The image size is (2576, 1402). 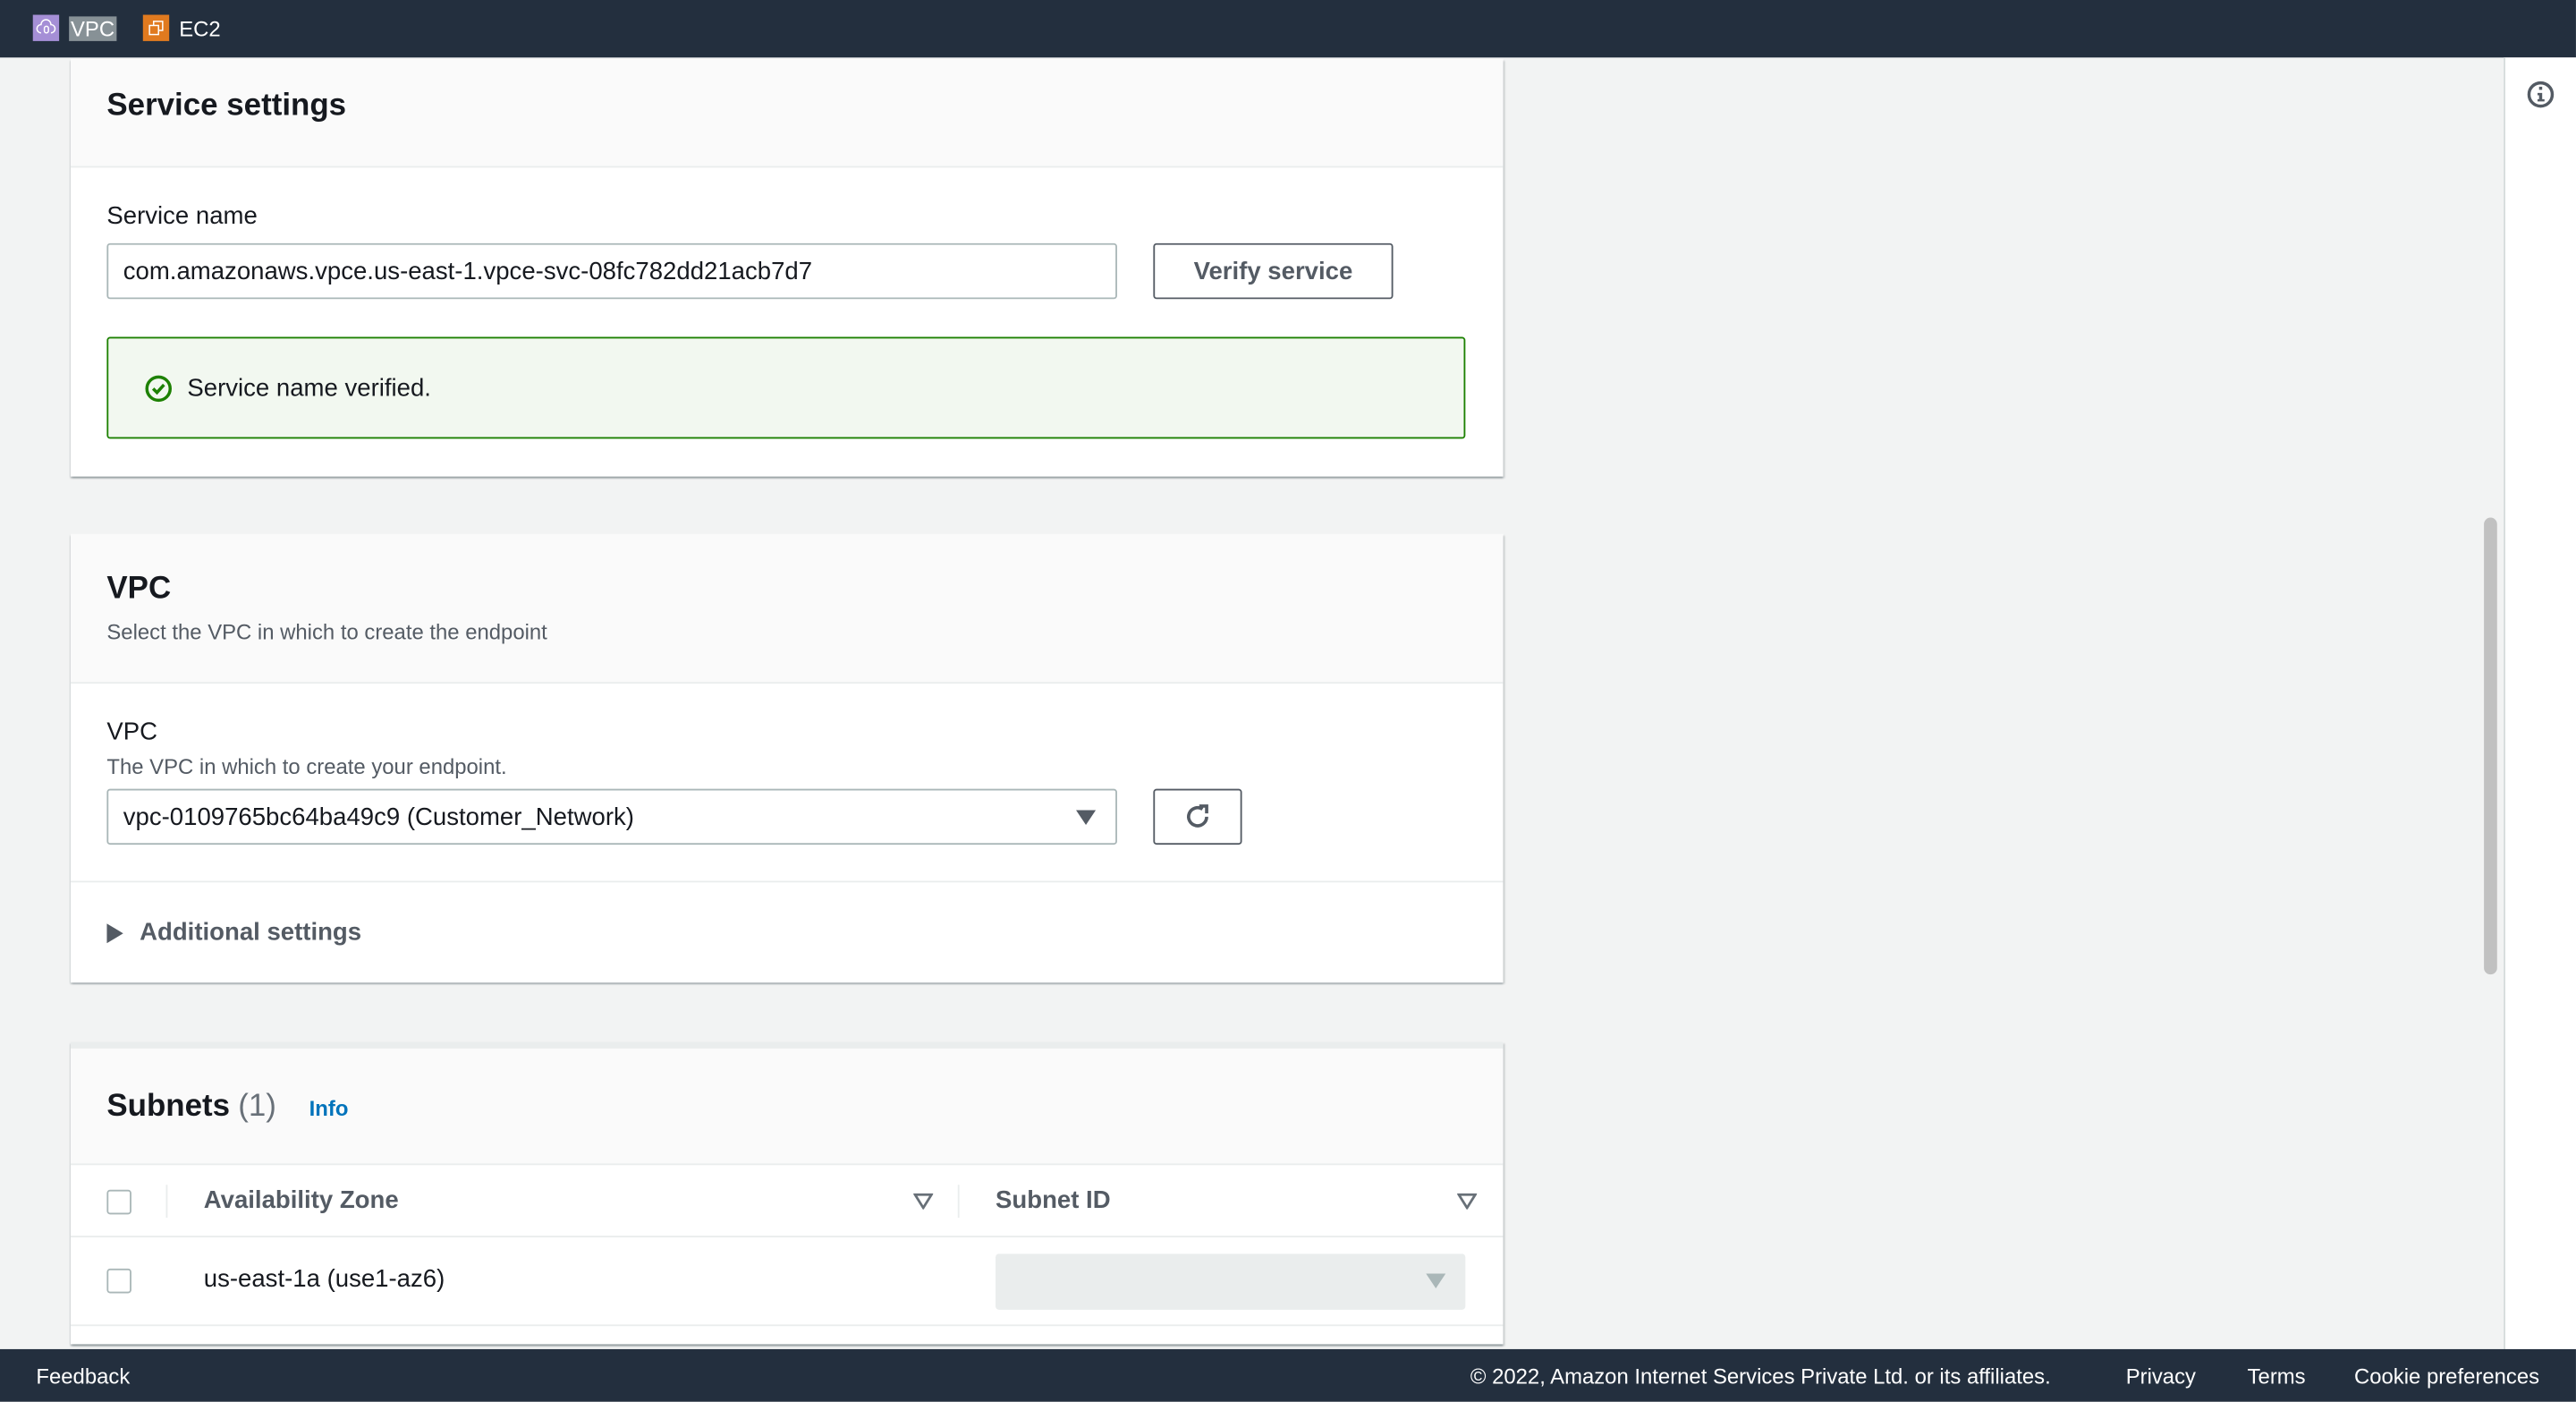 What do you see at coordinates (2446, 1377) in the screenshot?
I see `cookie-preferences-link: Cookie preferences` at bounding box center [2446, 1377].